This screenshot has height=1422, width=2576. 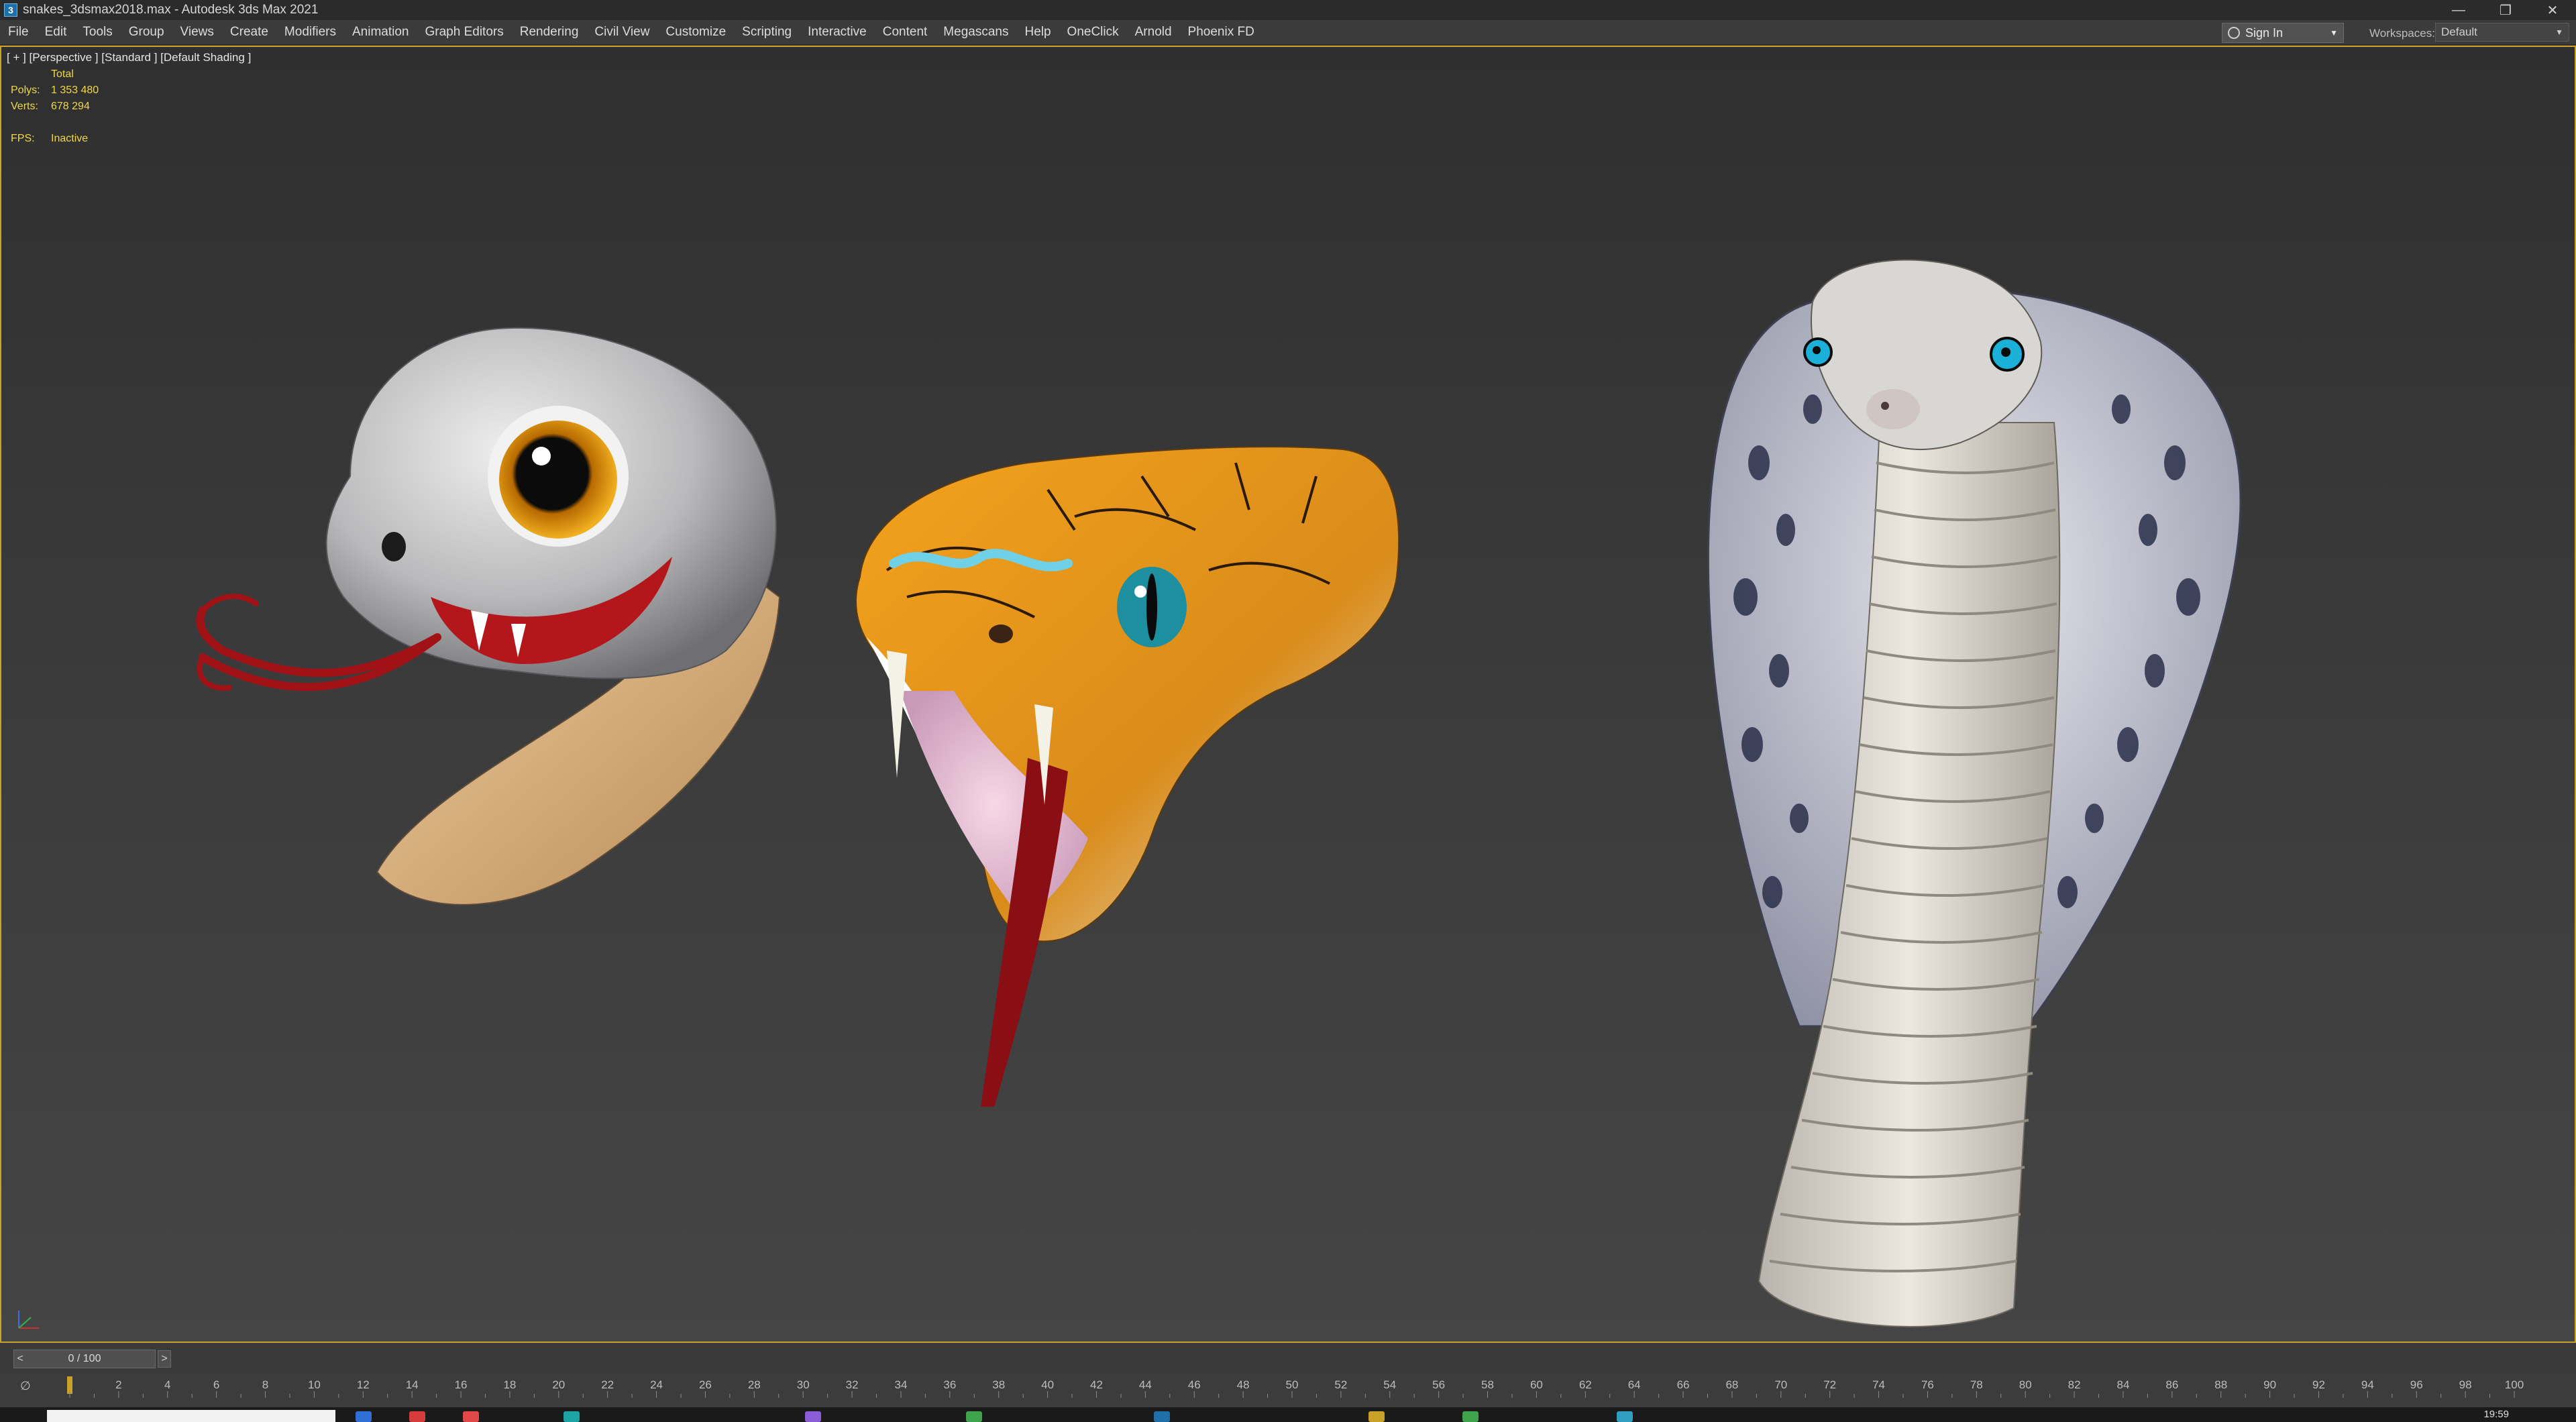 What do you see at coordinates (900, 1385) in the screenshot?
I see `track-tick-label: 34` at bounding box center [900, 1385].